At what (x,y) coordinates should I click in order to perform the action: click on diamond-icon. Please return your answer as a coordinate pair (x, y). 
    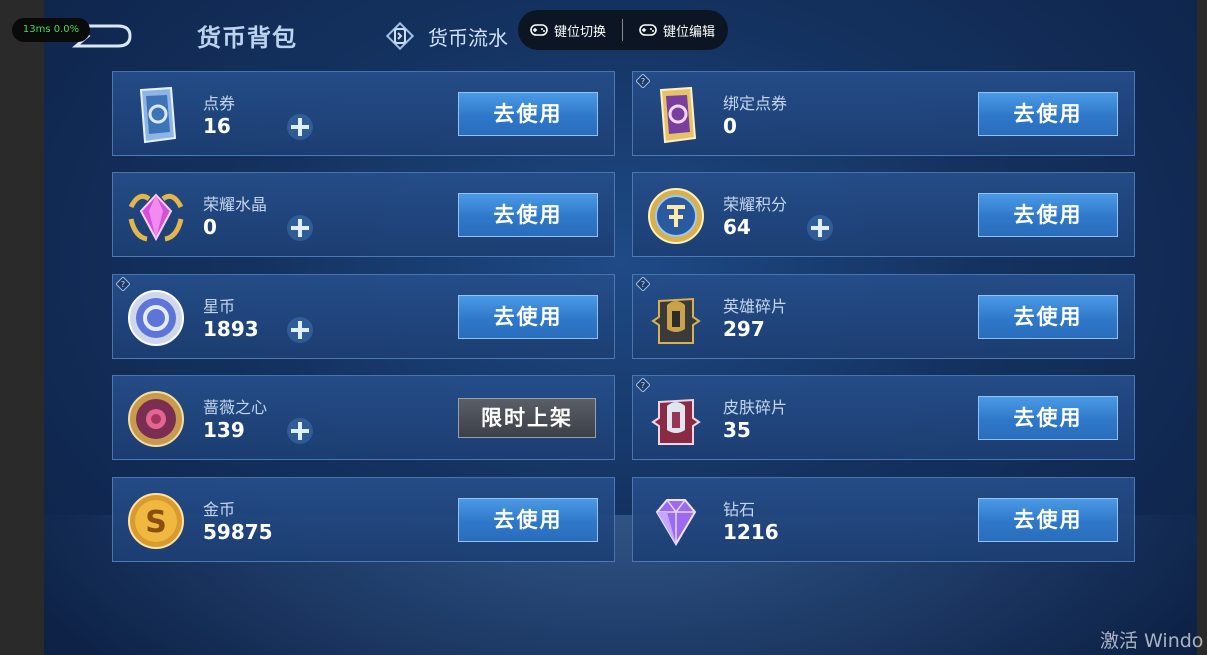
    Looking at the image, I should click on (676, 522).